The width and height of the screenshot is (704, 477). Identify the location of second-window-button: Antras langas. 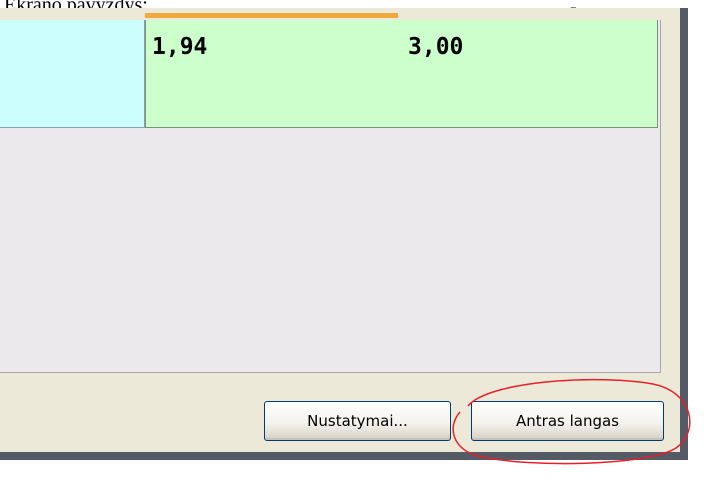
(567, 421).